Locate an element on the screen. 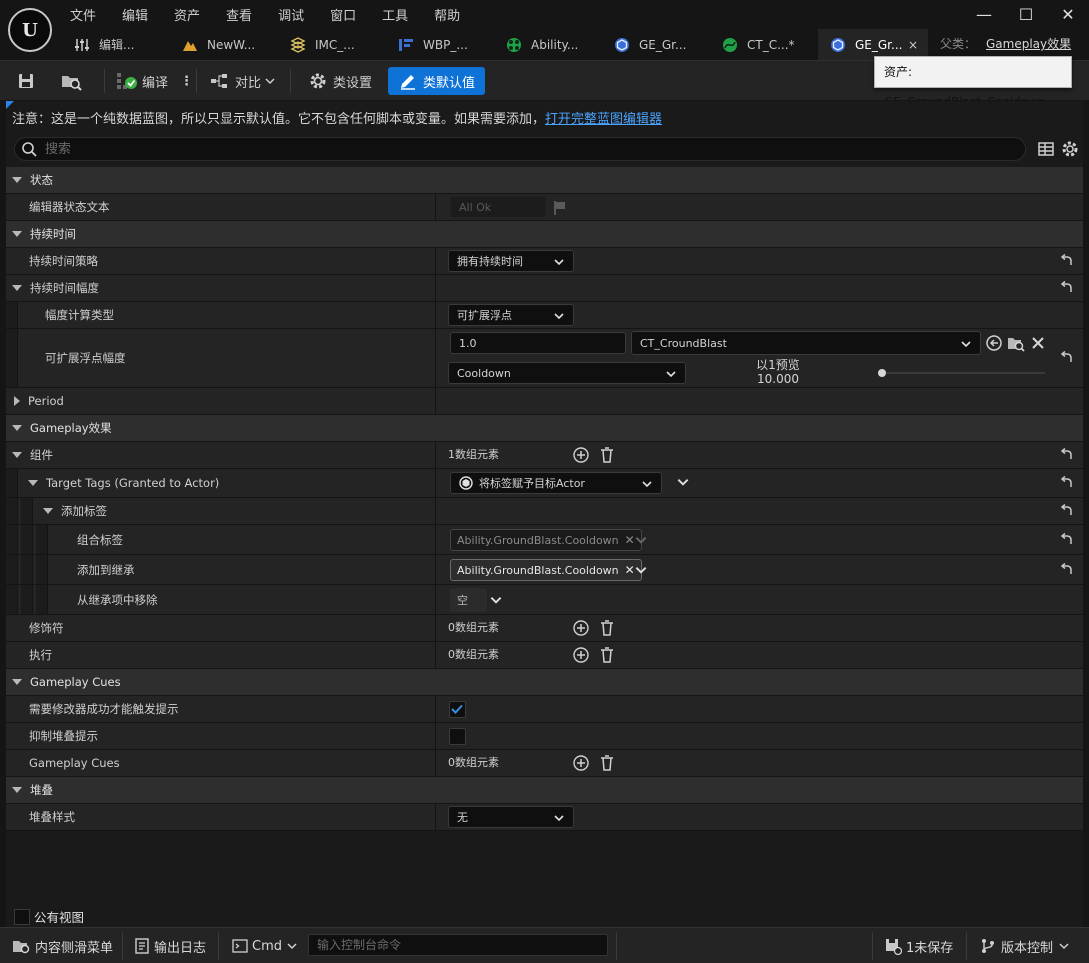 The image size is (1089, 963). use-selected-icon is located at coordinates (994, 343).